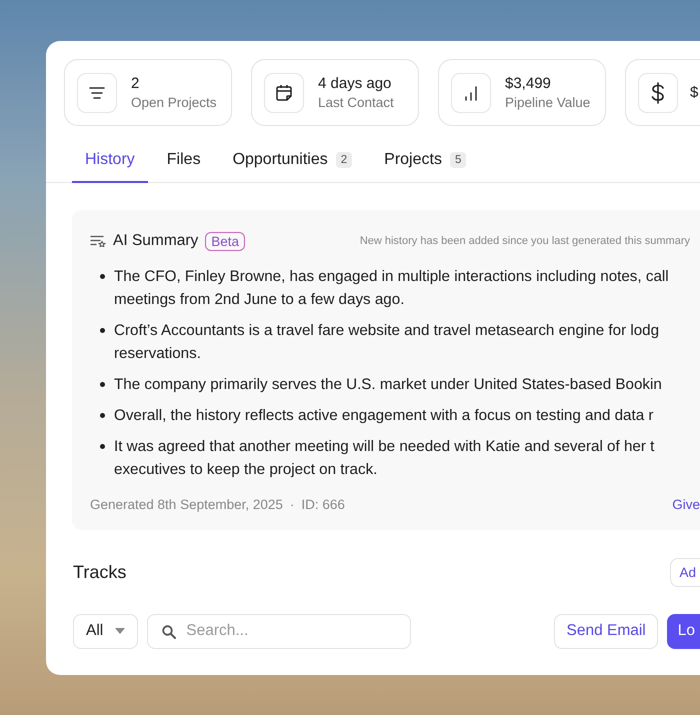 The height and width of the screenshot is (715, 700). I want to click on count-badge: 5, so click(458, 160).